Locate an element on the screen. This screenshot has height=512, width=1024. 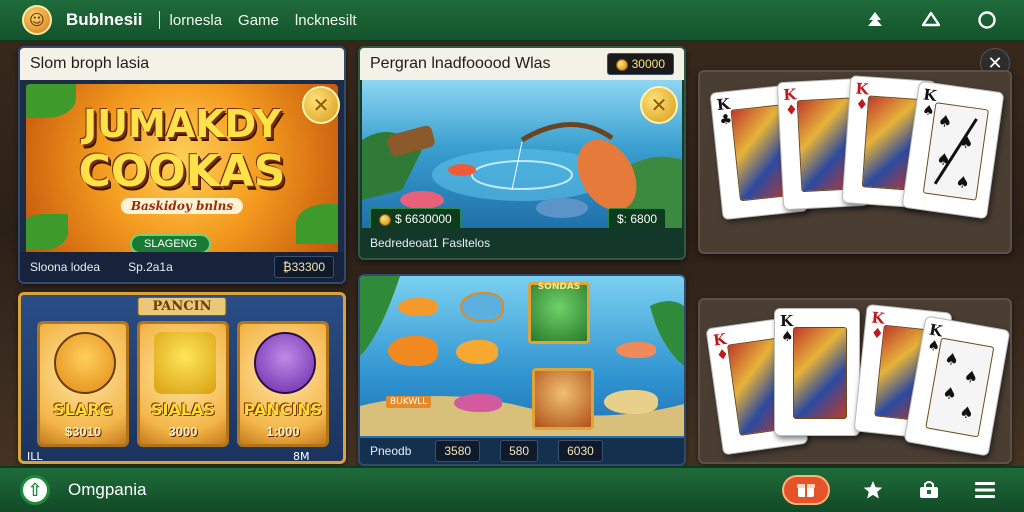
bear-symbol-icon is located at coordinates (85, 363).